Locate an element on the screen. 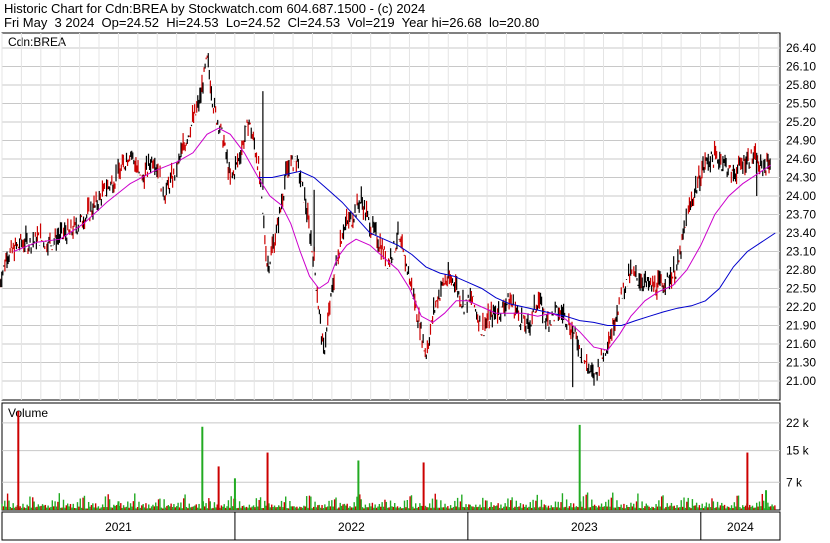 This screenshot has width=830, height=543. price-tick-label: 25.20 is located at coordinates (801, 122).